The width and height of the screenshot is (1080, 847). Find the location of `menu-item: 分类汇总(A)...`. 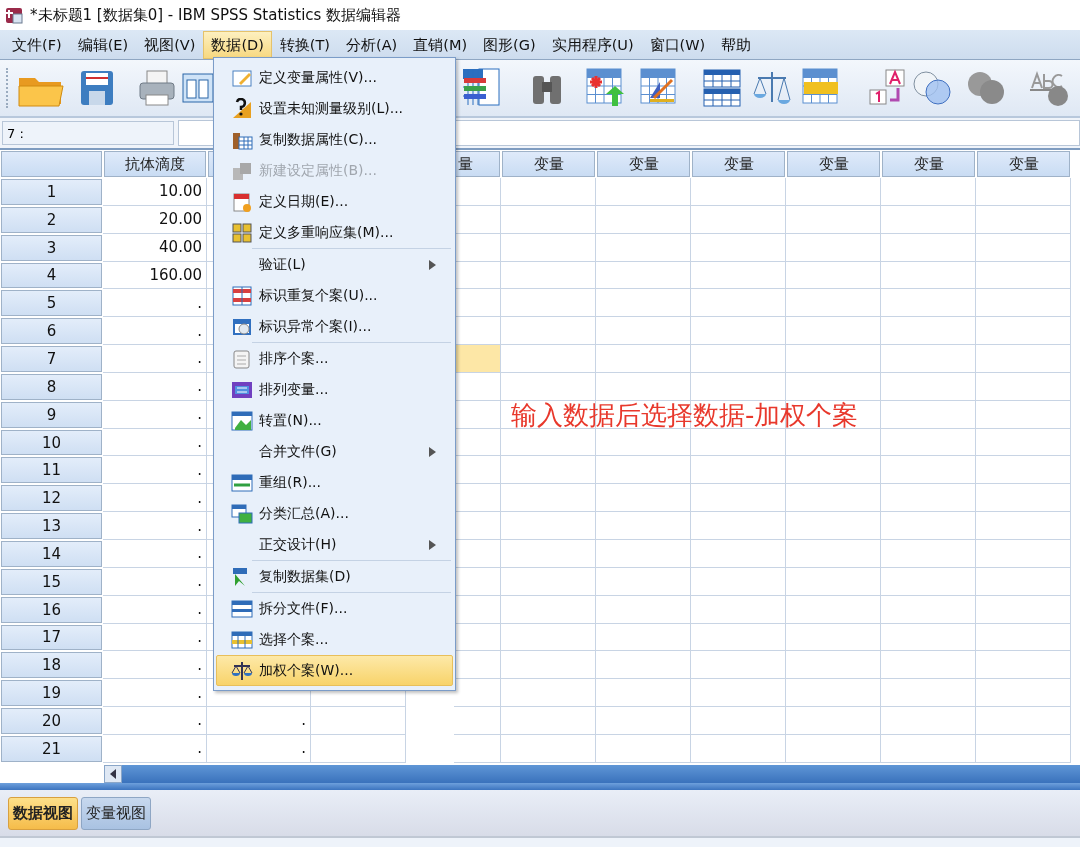

menu-item: 分类汇总(A)... is located at coordinates (334, 513).